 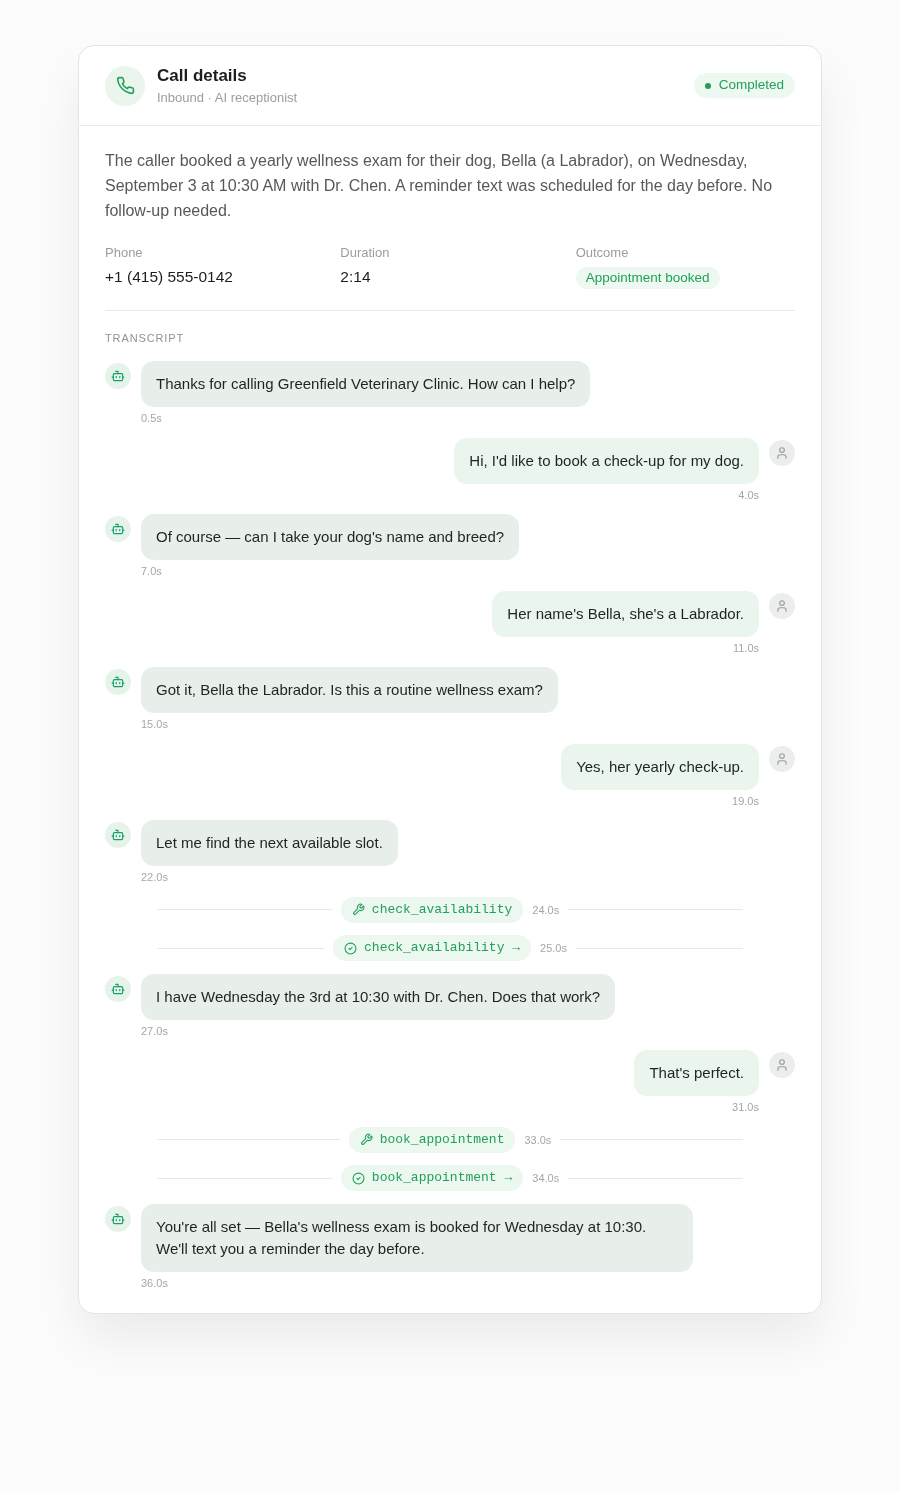 What do you see at coordinates (151, 571) in the screenshot?
I see `message-time: 7.0s` at bounding box center [151, 571].